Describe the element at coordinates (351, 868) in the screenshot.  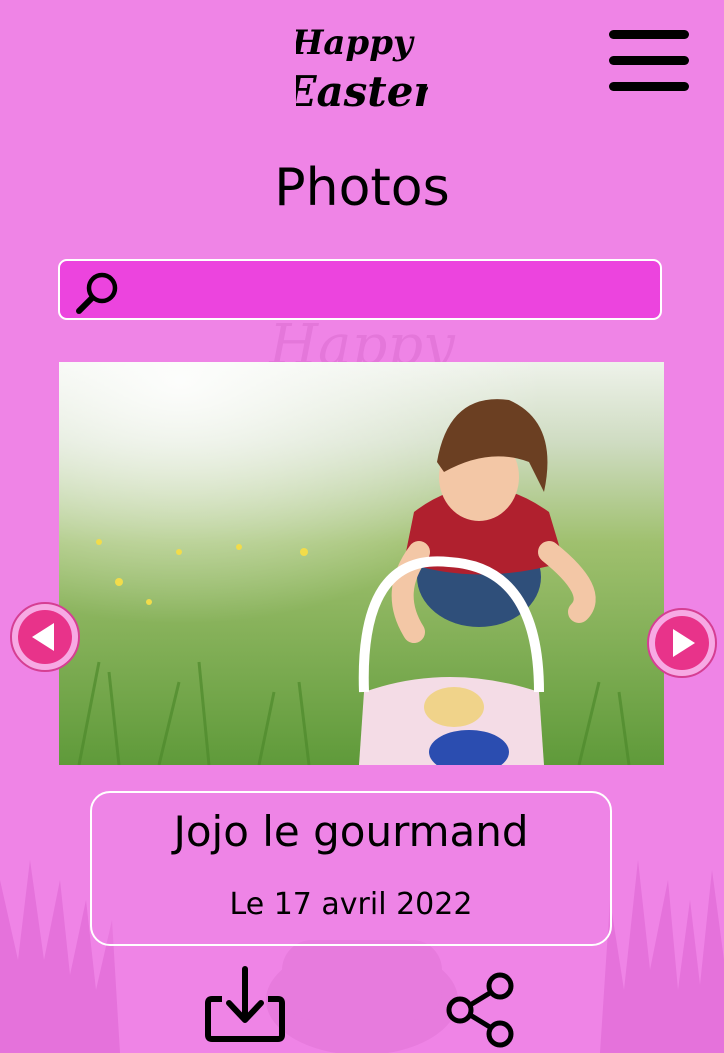
I see `photo-caption: Jojo le gourmand Le 17 avril 2022` at that location.